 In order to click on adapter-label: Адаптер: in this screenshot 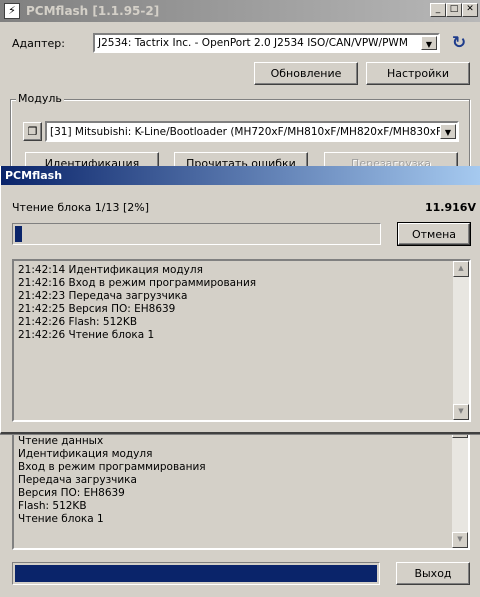, I will do `click(38, 43)`.